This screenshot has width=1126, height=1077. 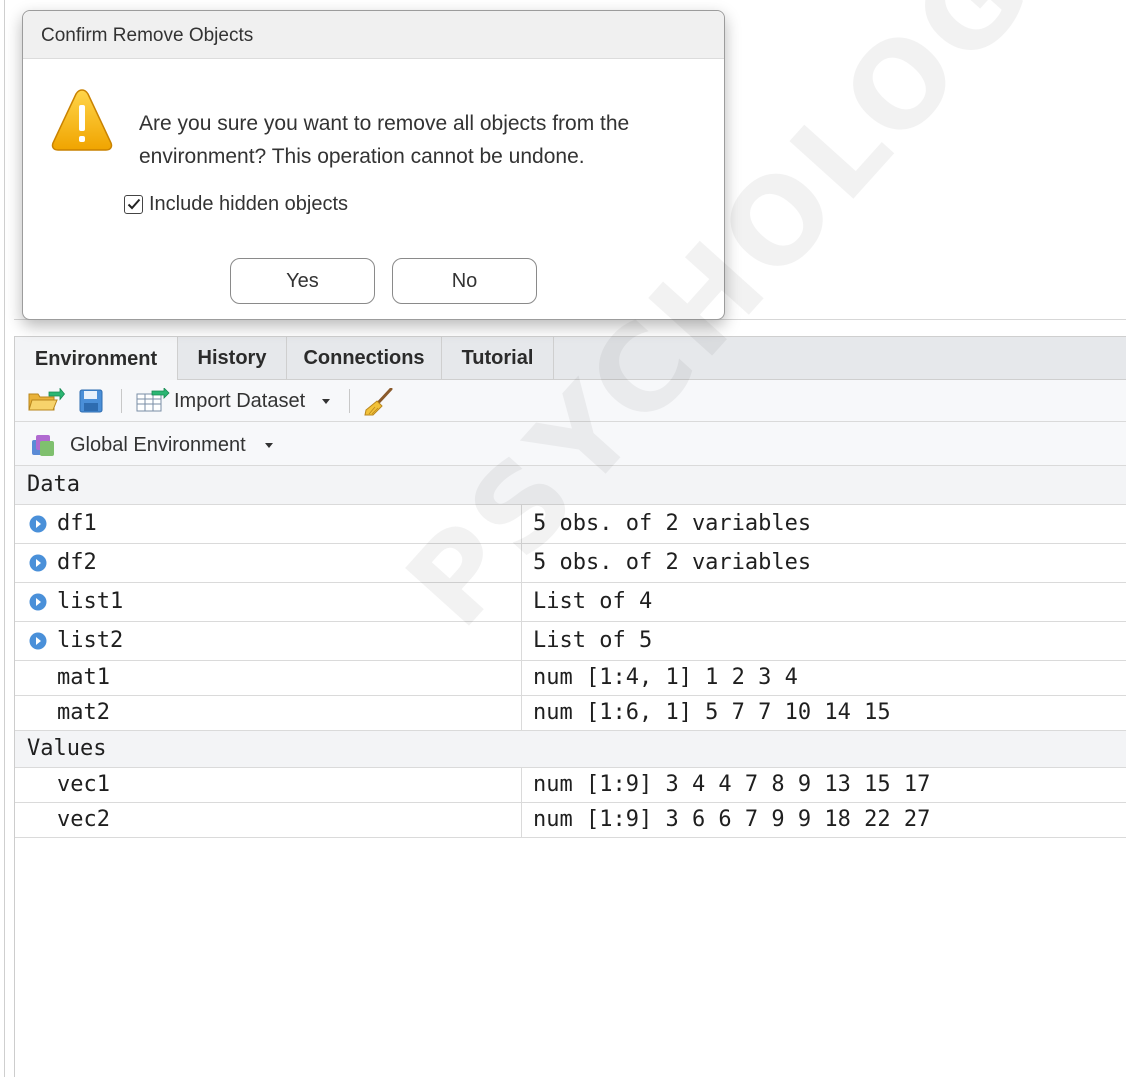 I want to click on object-name: list2, so click(x=90, y=640).